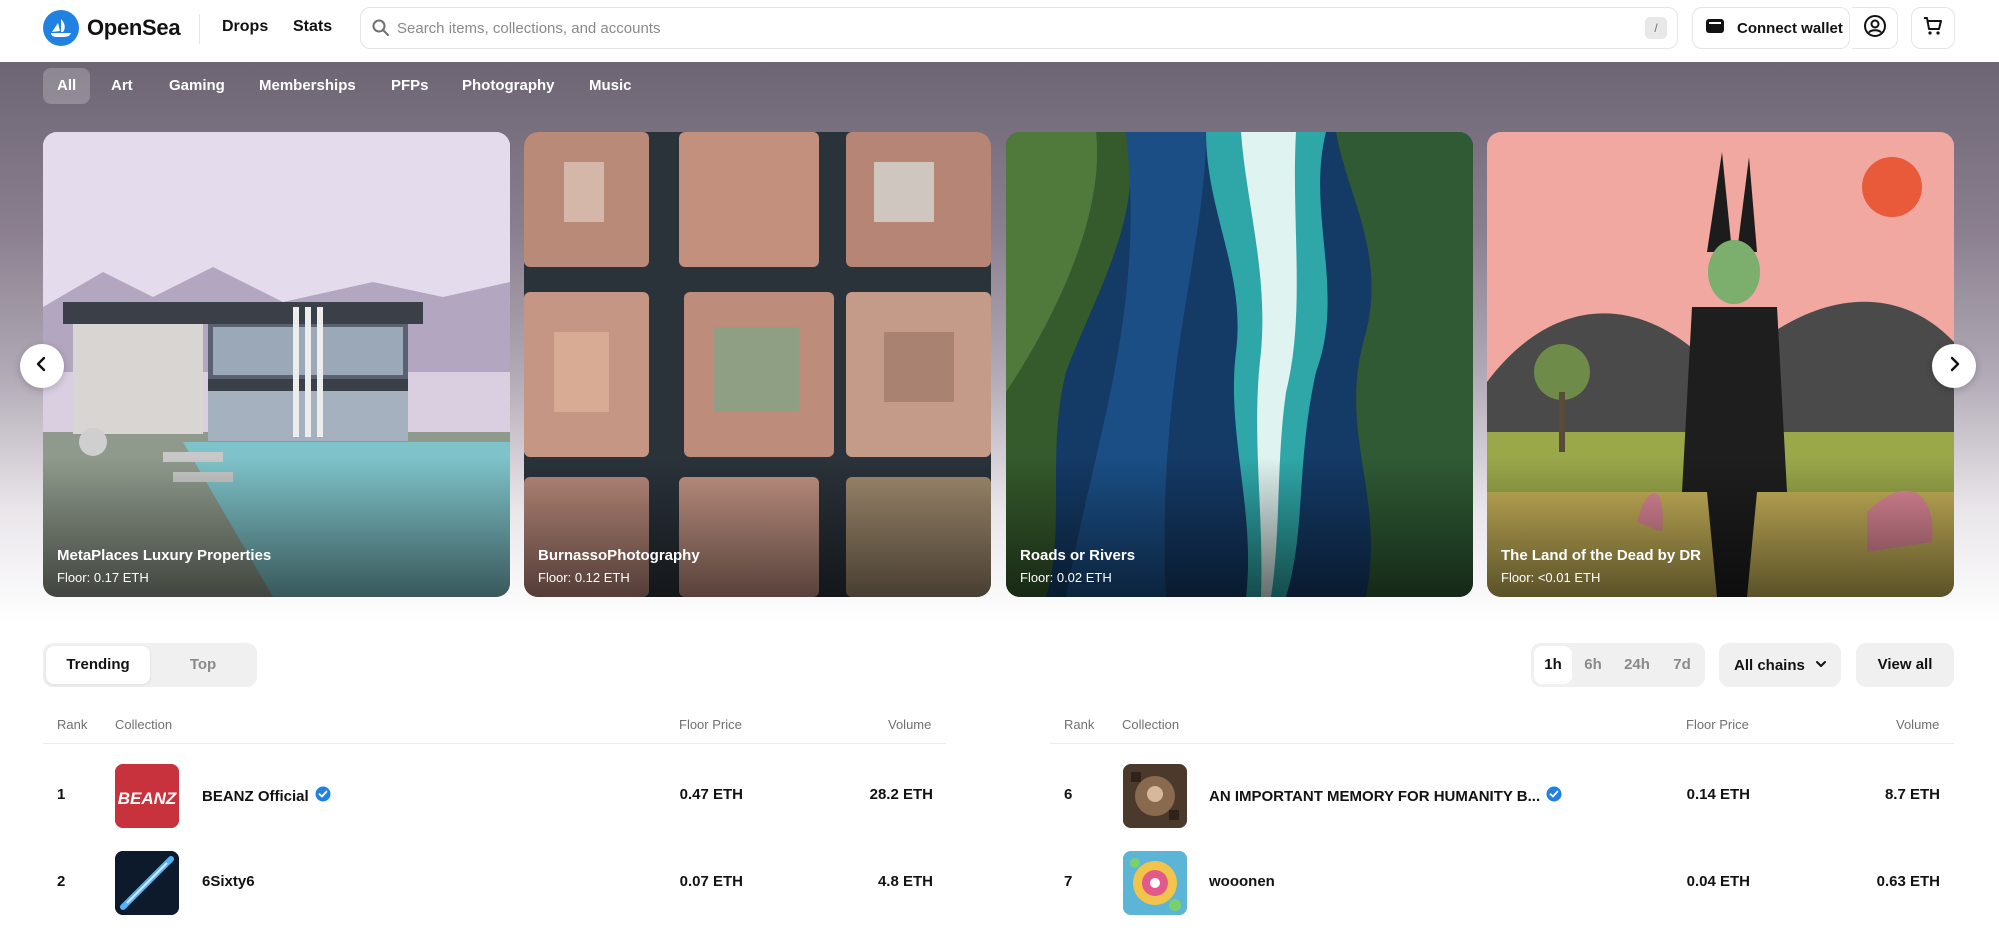 The height and width of the screenshot is (939, 1999). Describe the element at coordinates (103, 577) in the screenshot. I see `card-floor-price: Floor: 0.17 ETH` at that location.